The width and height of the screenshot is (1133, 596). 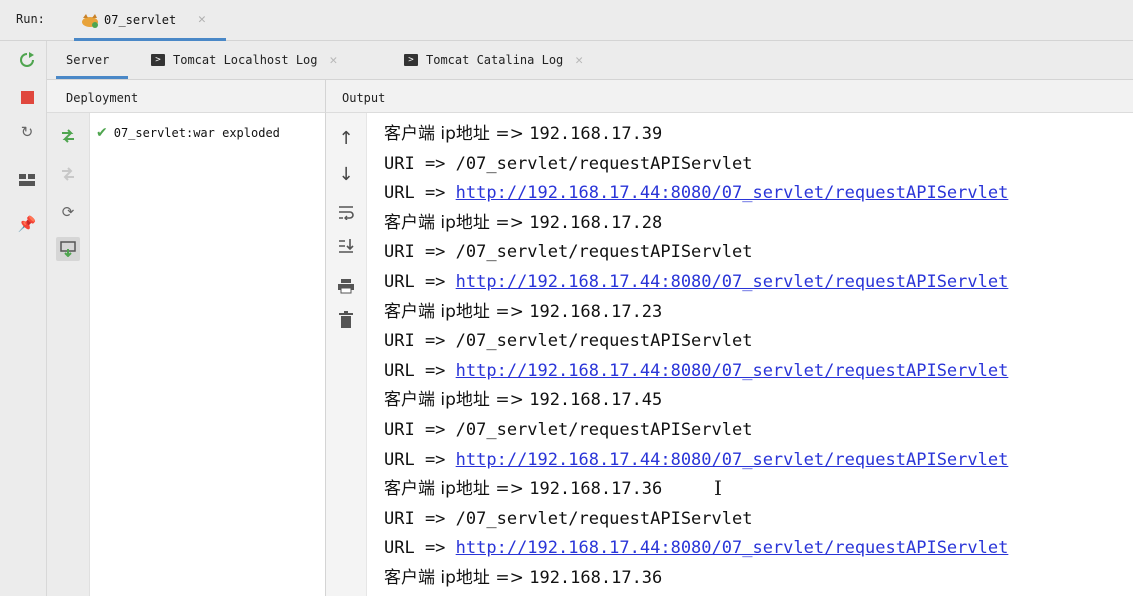 I want to click on console-line: 客户端 ip地址 => 192.168.17.39, so click(x=756, y=135).